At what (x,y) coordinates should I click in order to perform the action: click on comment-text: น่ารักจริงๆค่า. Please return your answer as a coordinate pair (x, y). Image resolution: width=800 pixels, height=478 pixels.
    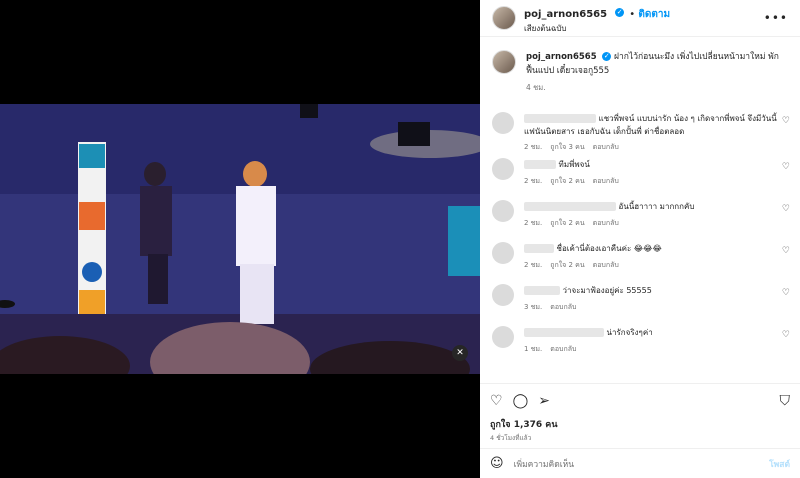
    Looking at the image, I should click on (629, 332).